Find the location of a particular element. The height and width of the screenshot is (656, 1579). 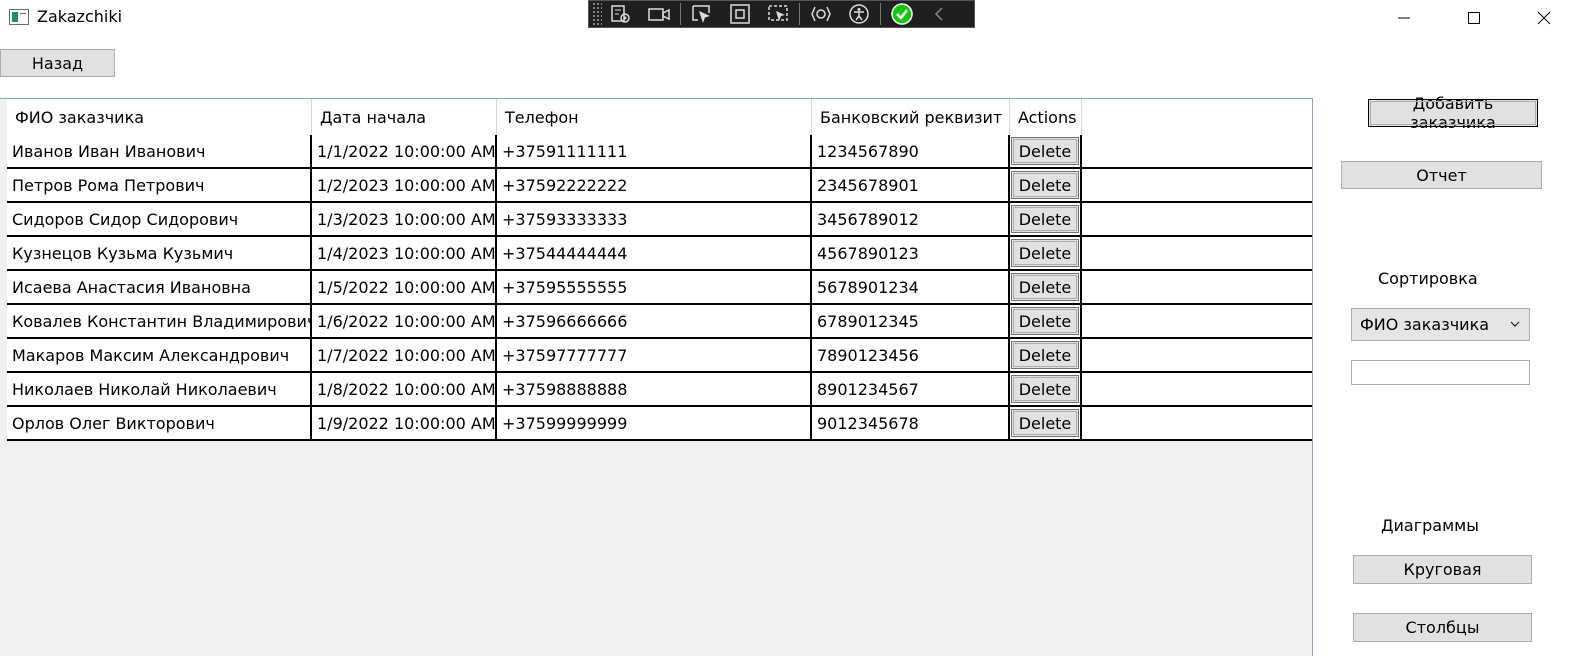

maximize-button is located at coordinates (1474, 18).